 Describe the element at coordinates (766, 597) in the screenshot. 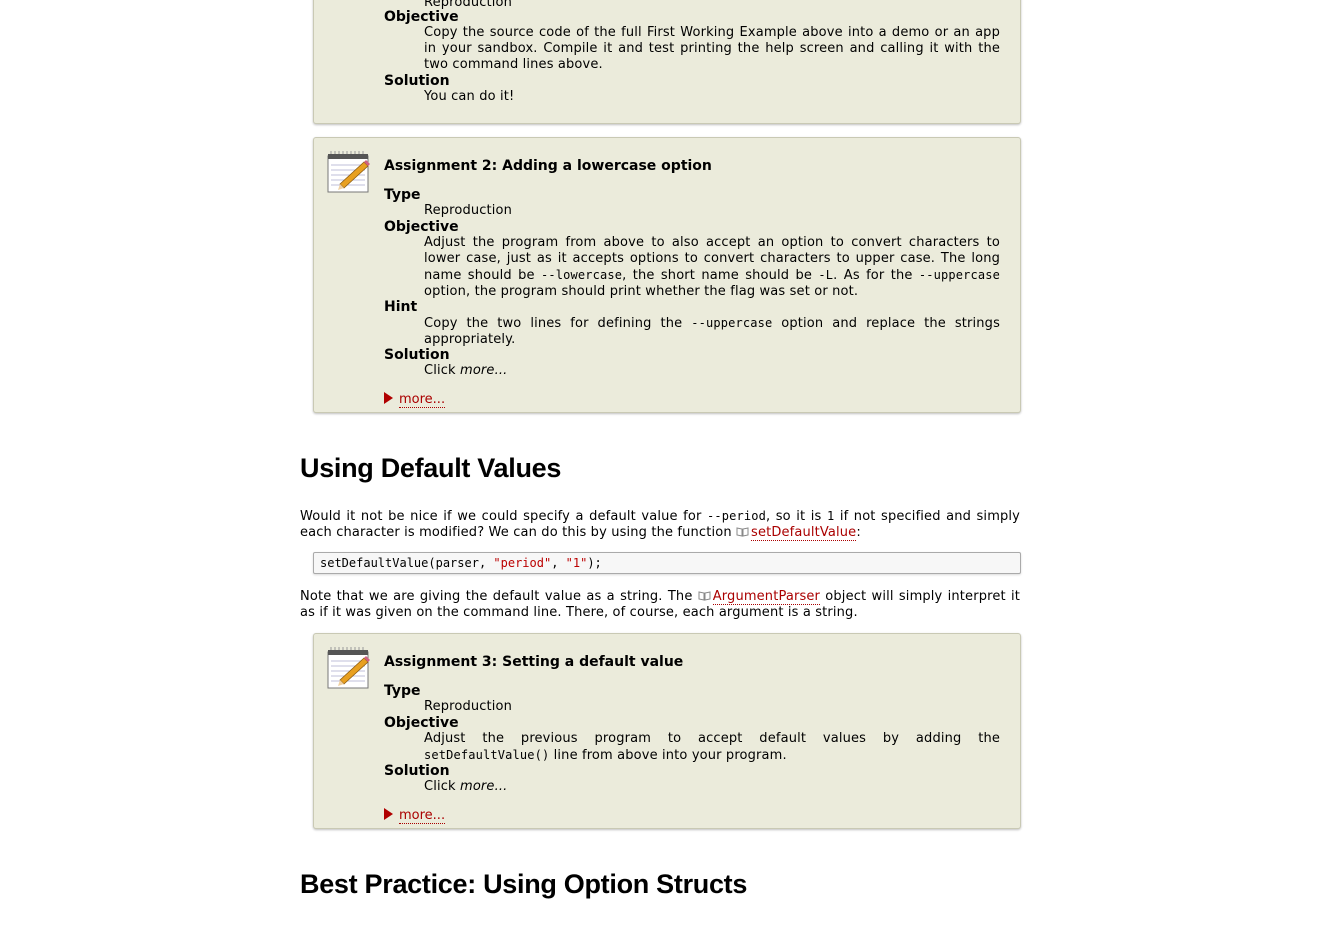

I see `ArgumentParser-link: ArgumentParser` at that location.